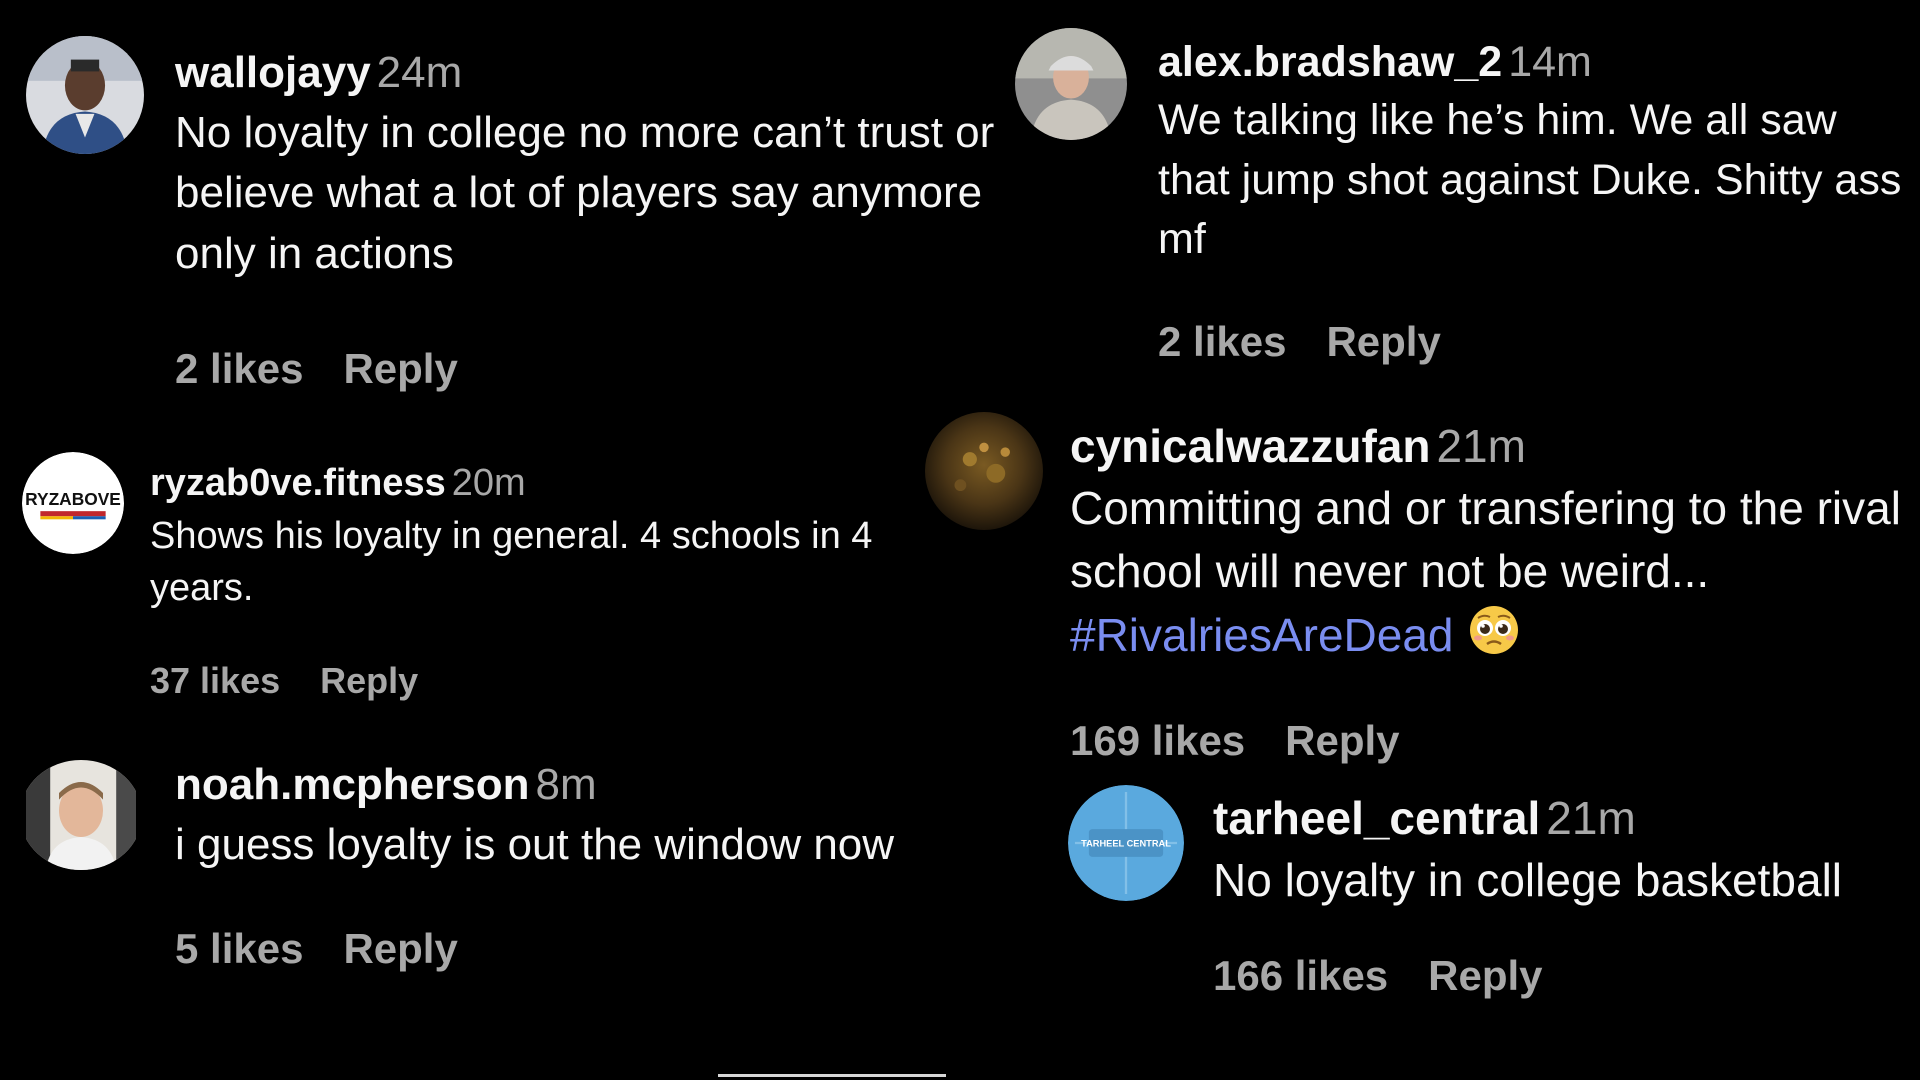 The image size is (1920, 1080). I want to click on comment-text: No loyalty in college basketball, so click(1528, 879).